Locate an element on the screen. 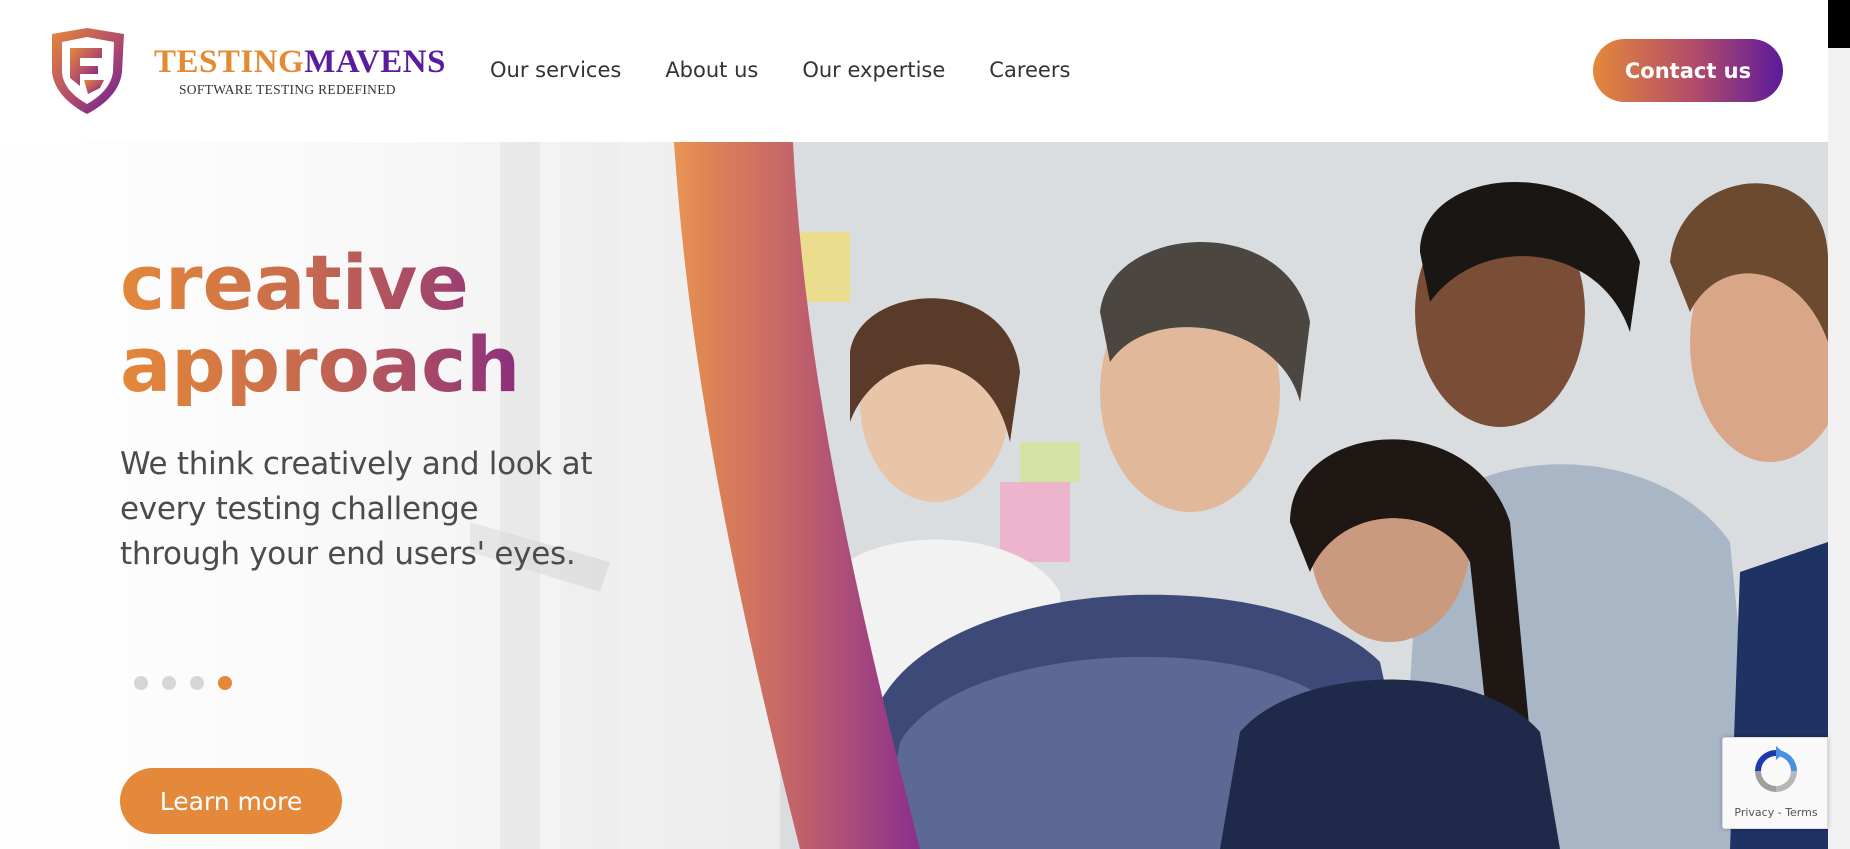 This screenshot has height=849, width=1850. nav-about-us: About us is located at coordinates (711, 70).